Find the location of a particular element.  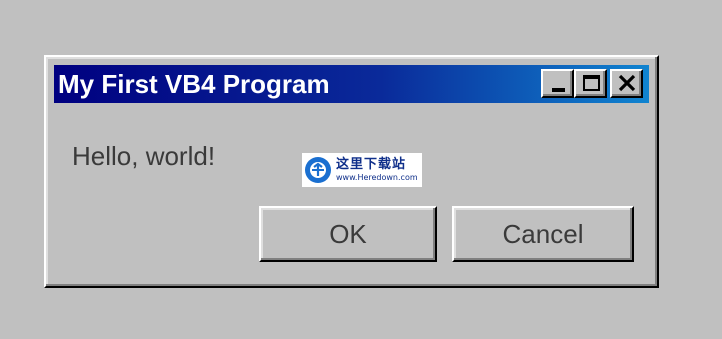

close-icon is located at coordinates (627, 83).